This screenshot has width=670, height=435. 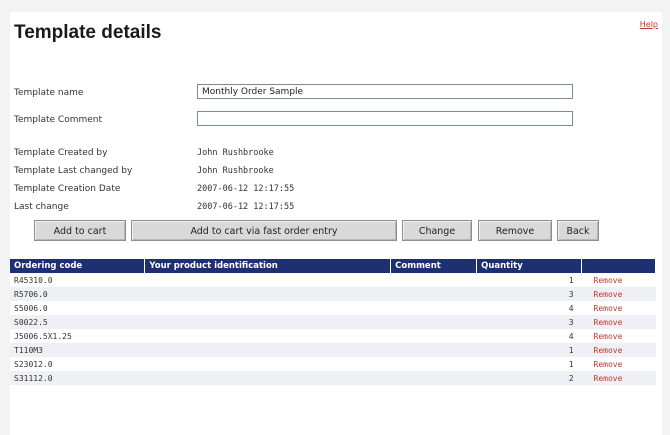 I want to click on cell-code: S0022.5, so click(x=77, y=322).